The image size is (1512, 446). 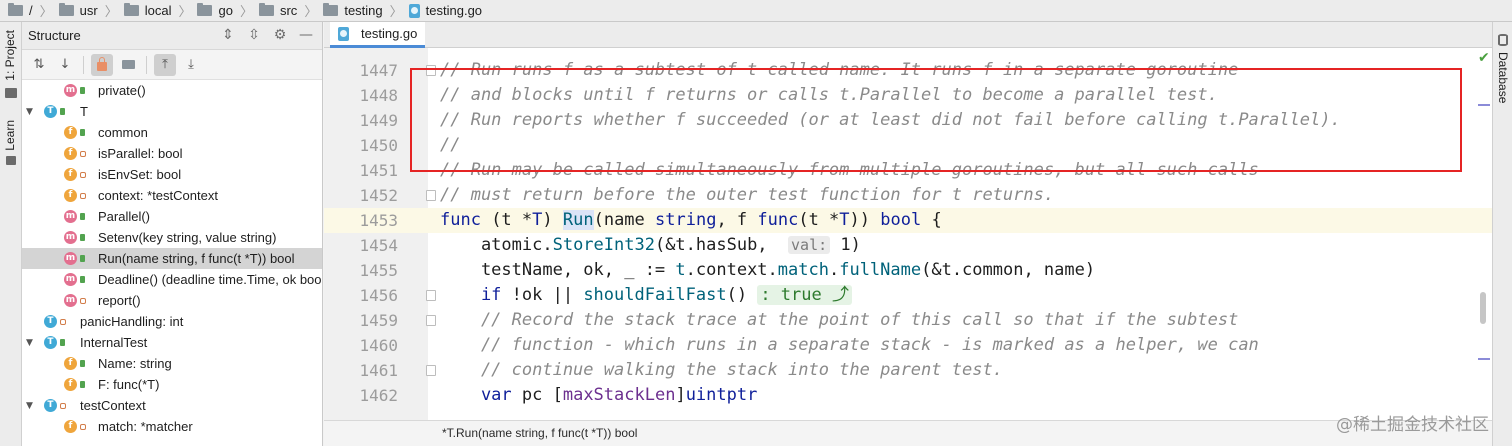 What do you see at coordinates (172, 216) in the screenshot?
I see `tree-item: m Parallel()` at bounding box center [172, 216].